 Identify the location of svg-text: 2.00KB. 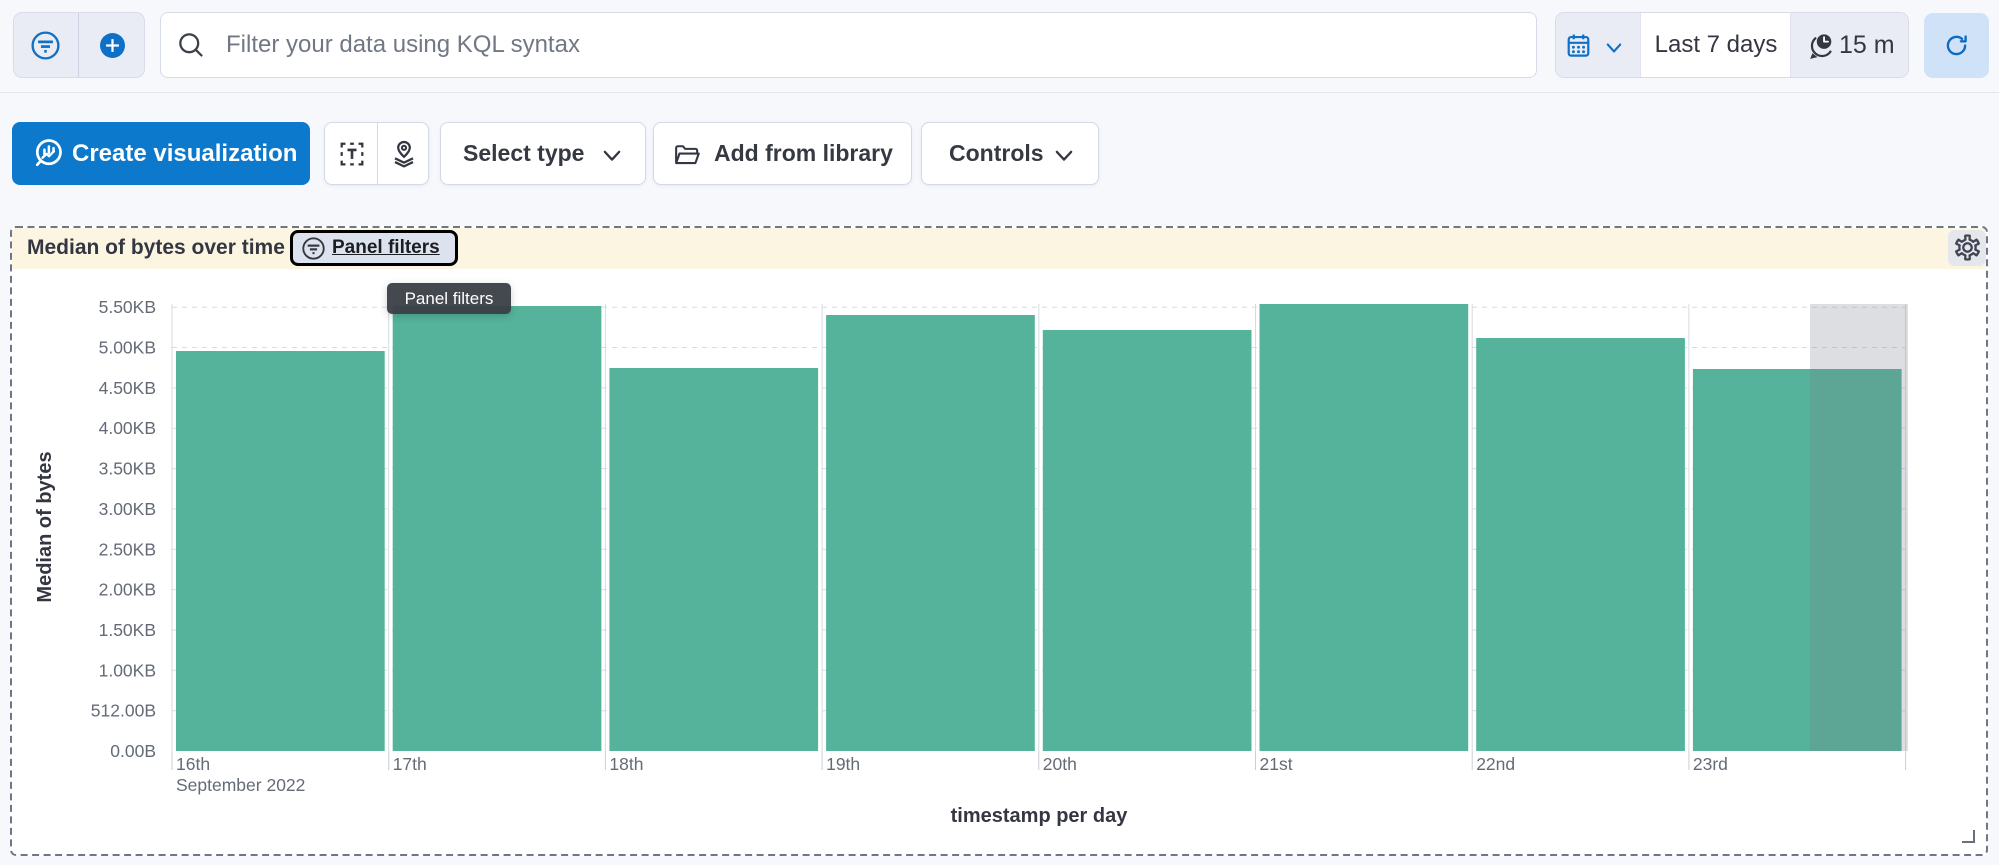
(127, 590).